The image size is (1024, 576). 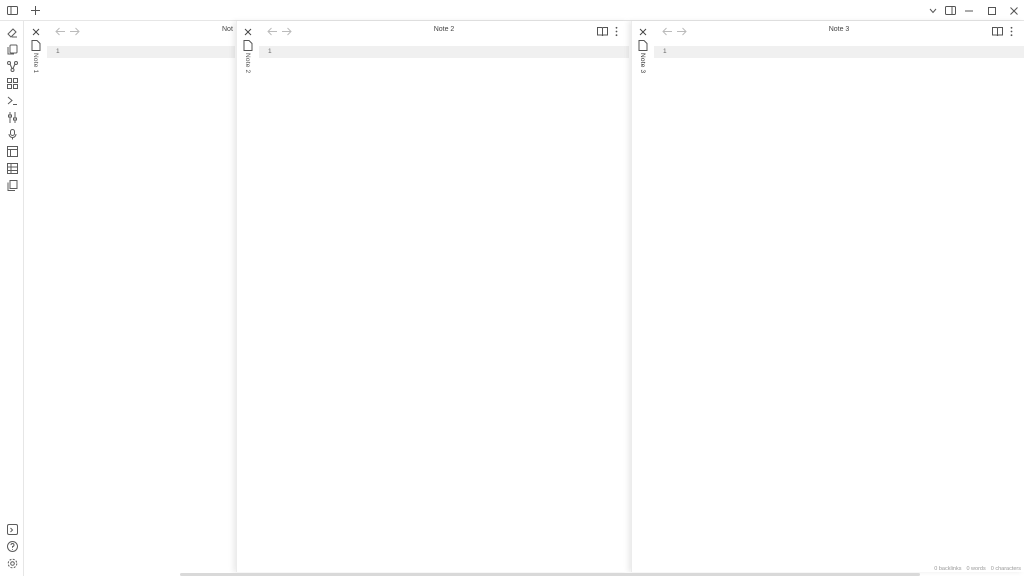 What do you see at coordinates (947, 569) in the screenshot?
I see `backlinks-count: 0 backlinks` at bounding box center [947, 569].